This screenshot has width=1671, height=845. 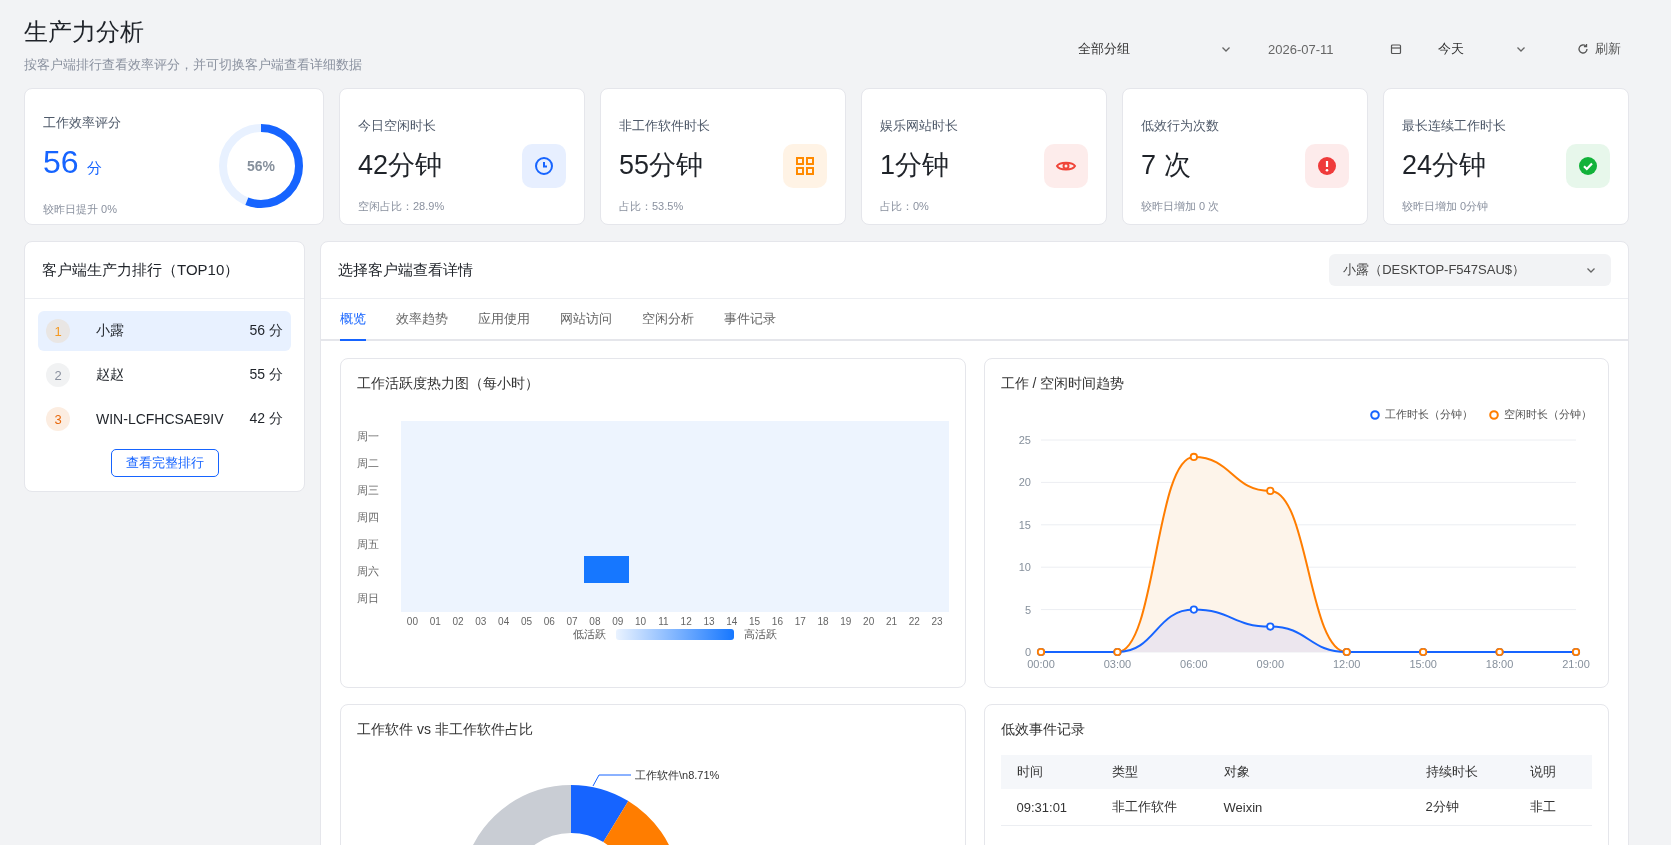 I want to click on stat-label: 最长连续工作时长, so click(x=1454, y=126).